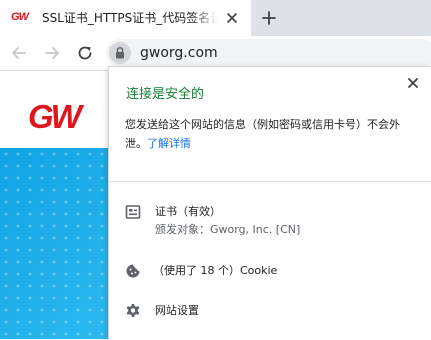 This screenshot has width=431, height=340. I want to click on certificate-icon, so click(133, 212).